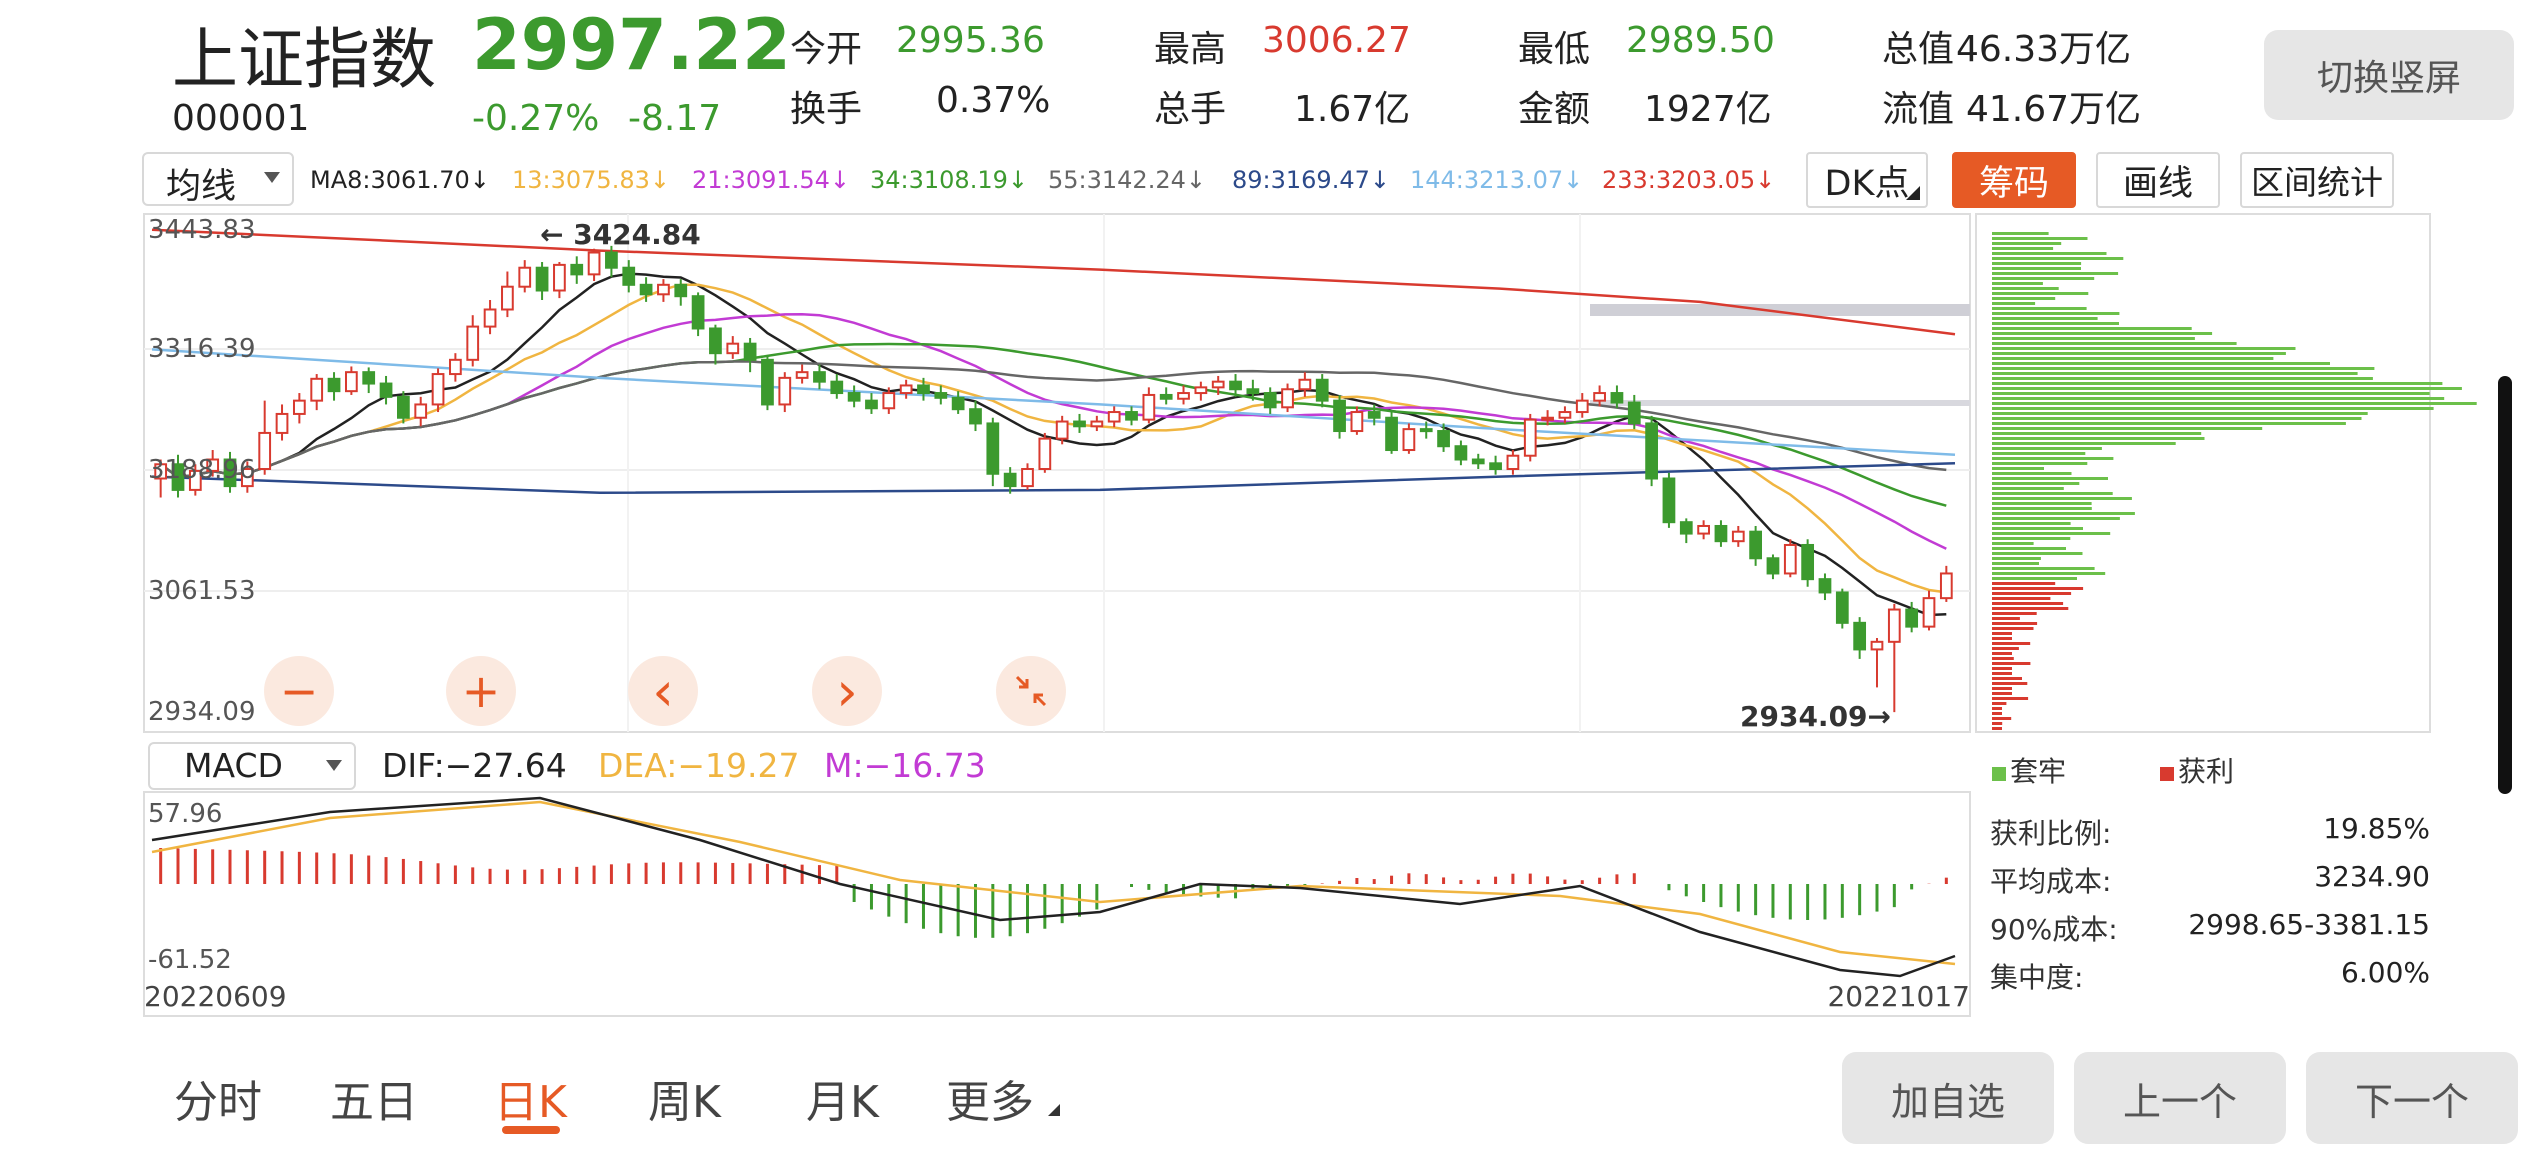  I want to click on next-stock-button: 下一个, so click(2412, 1098).